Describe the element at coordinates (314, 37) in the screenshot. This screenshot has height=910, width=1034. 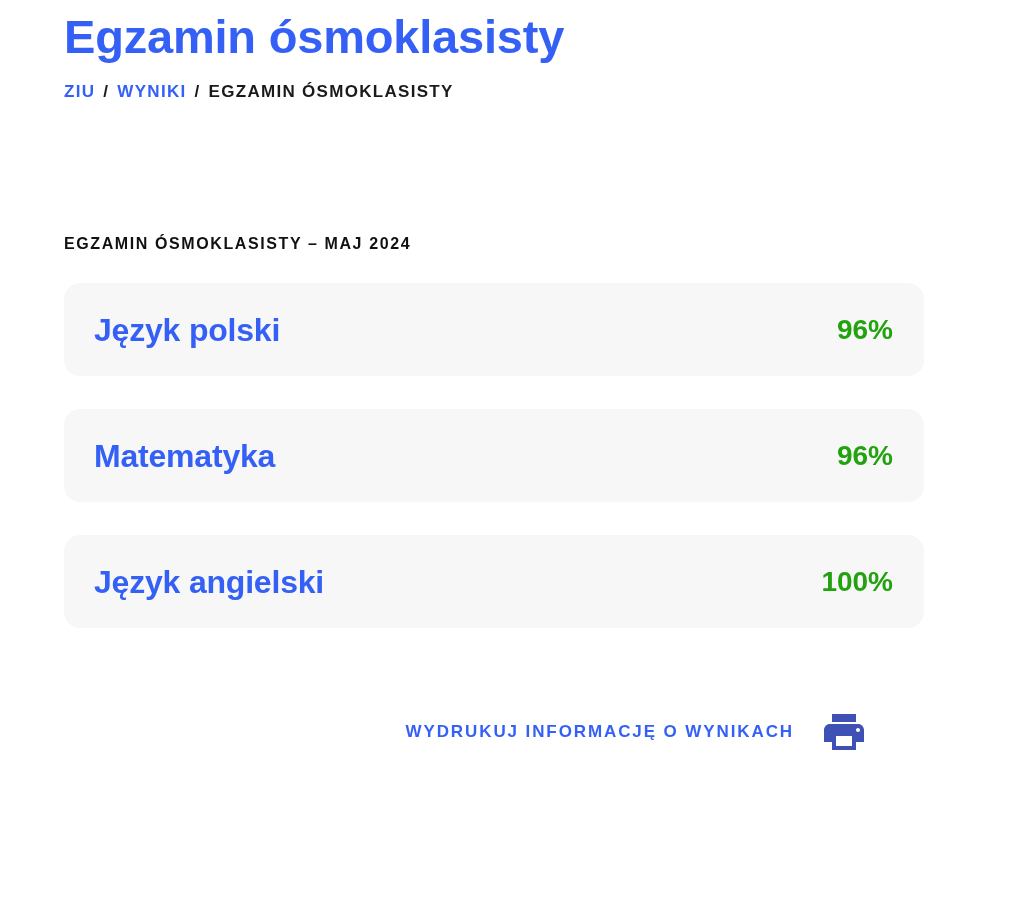
I see `page-title: Egzamin ósmoklasisty` at that location.